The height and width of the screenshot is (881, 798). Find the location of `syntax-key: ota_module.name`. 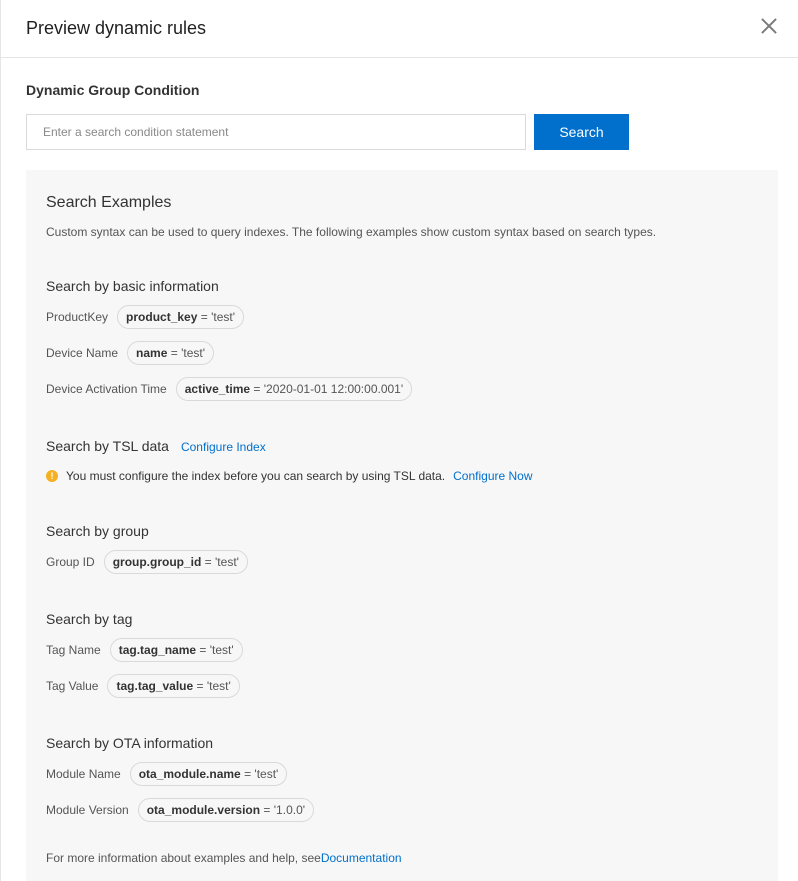

syntax-key: ota_module.name is located at coordinates (189, 774).